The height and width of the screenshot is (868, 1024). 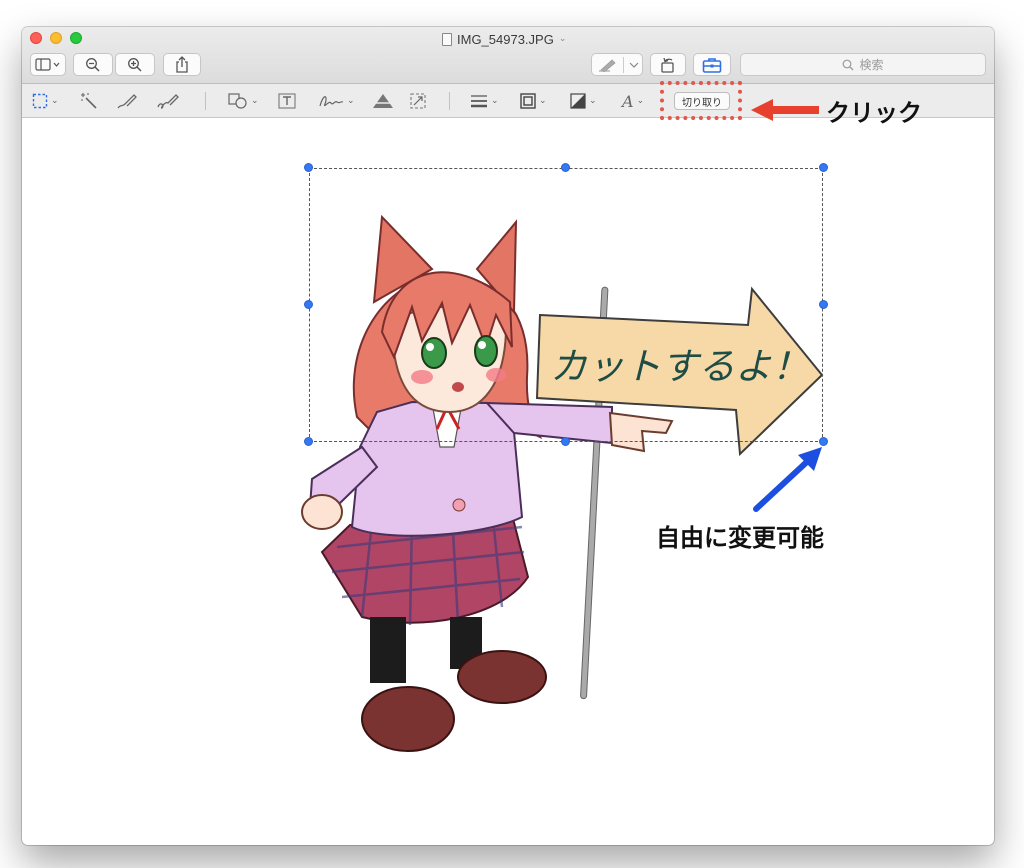 What do you see at coordinates (308, 441) in the screenshot?
I see `handle-bottom-left` at bounding box center [308, 441].